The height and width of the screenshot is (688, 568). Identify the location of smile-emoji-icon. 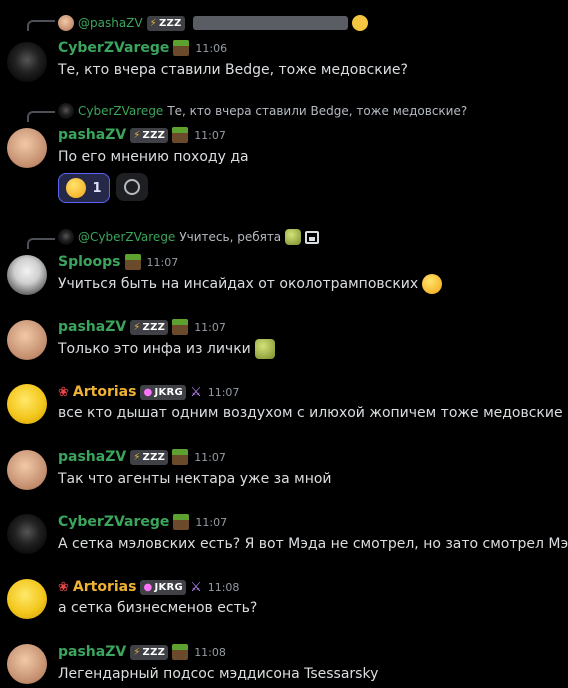
(359, 23).